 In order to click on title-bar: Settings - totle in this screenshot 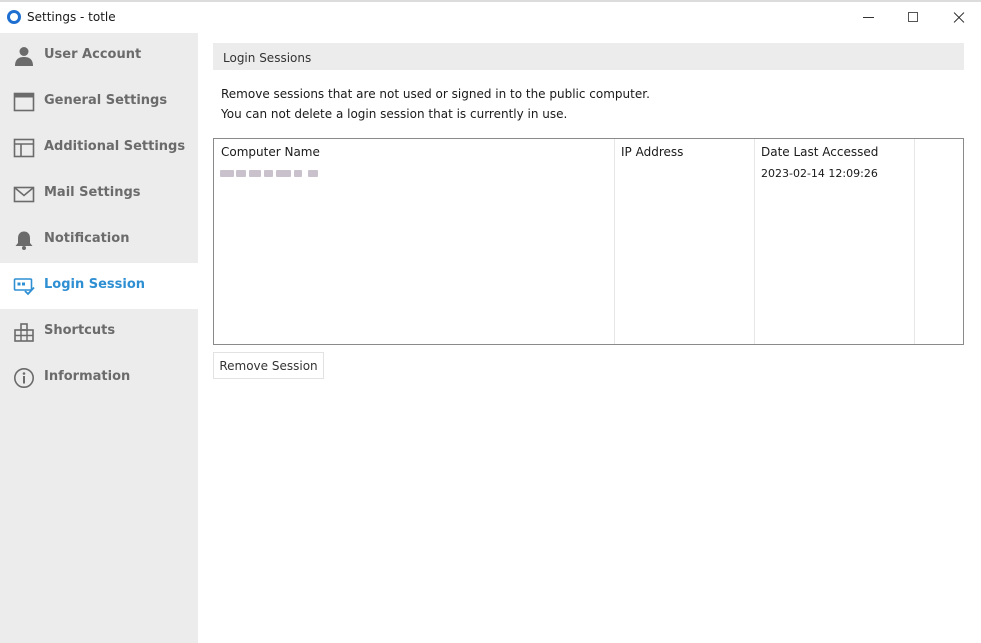, I will do `click(490, 17)`.